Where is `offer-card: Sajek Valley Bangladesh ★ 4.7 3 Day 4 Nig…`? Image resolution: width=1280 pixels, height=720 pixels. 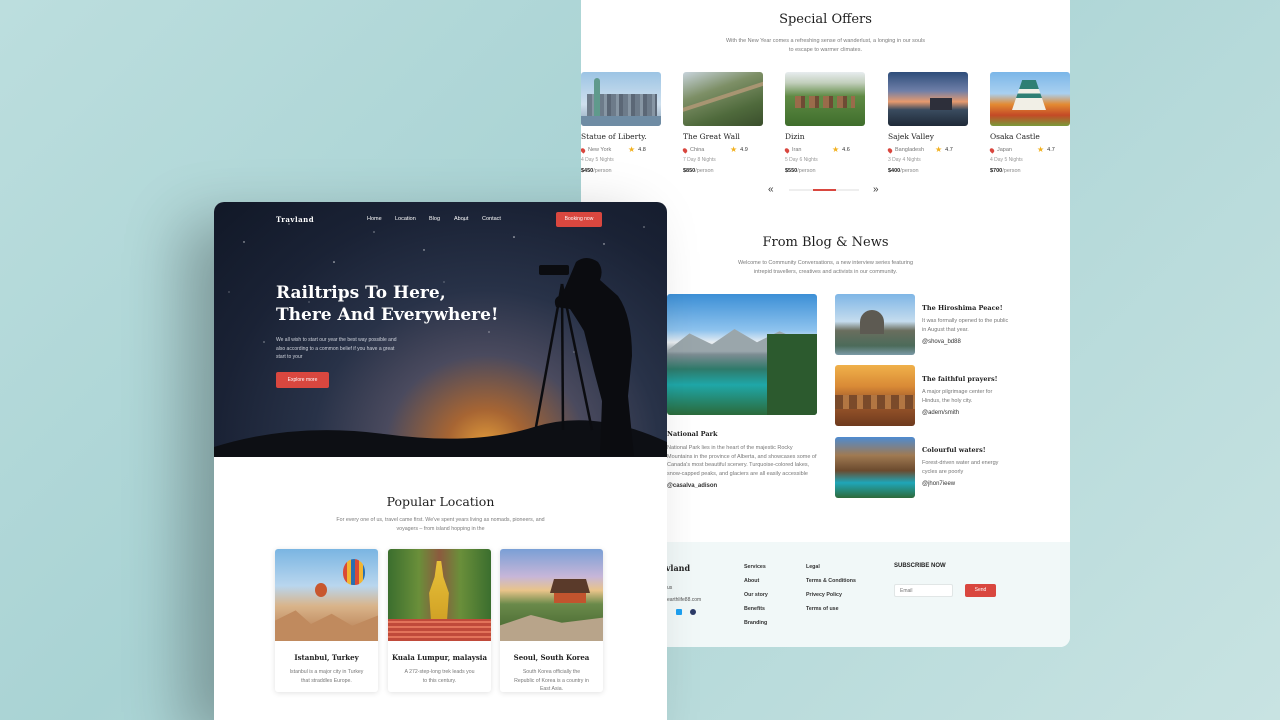 offer-card: Sajek Valley Bangladesh ★ 4.7 3 Day 4 Nig… is located at coordinates (927, 123).